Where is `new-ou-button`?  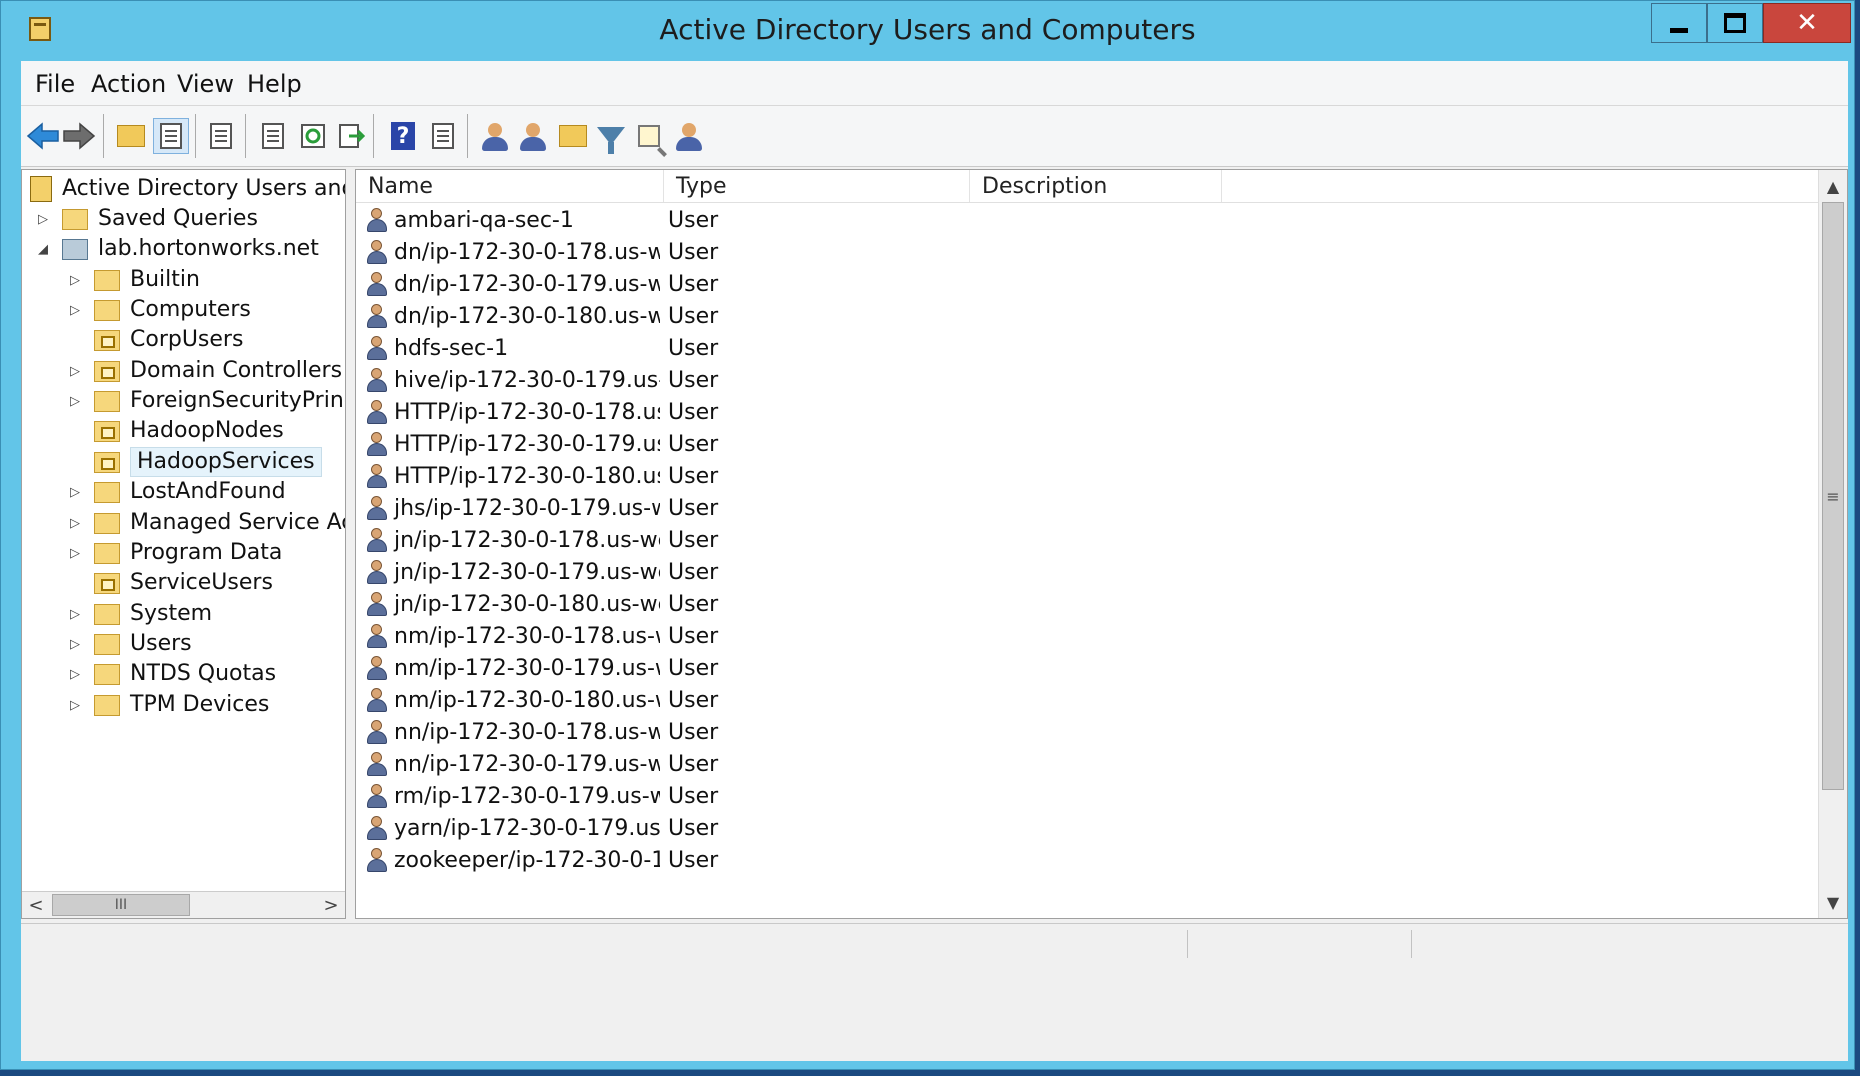 new-ou-button is located at coordinates (573, 136).